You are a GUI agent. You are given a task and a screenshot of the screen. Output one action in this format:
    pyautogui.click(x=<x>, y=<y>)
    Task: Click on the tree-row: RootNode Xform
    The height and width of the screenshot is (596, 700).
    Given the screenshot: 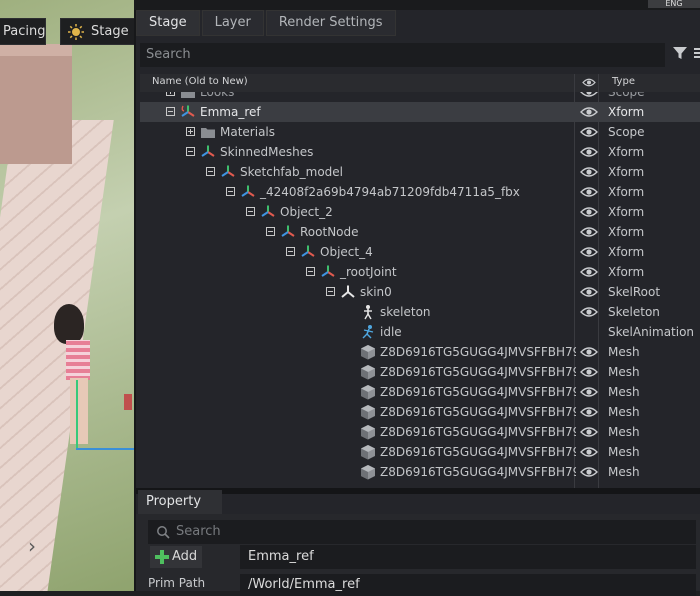 What is the action you would take?
    pyautogui.click(x=420, y=232)
    